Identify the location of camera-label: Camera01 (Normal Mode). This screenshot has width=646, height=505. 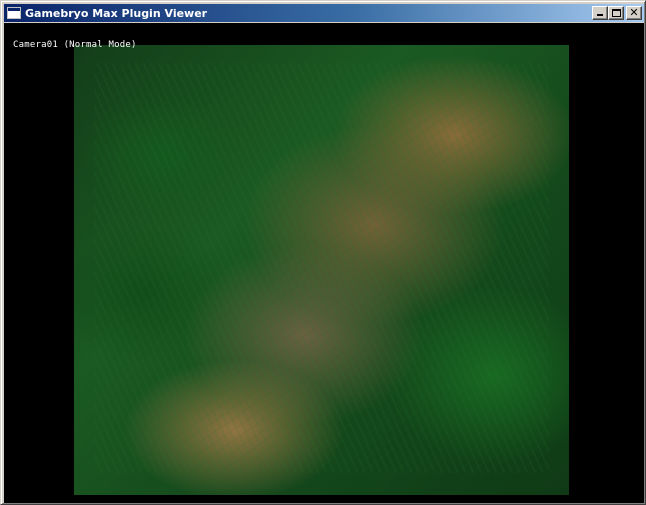
(75, 45).